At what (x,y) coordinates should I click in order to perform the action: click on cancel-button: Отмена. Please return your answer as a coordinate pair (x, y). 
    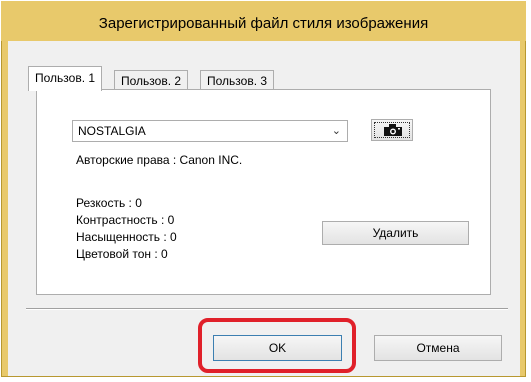
    Looking at the image, I should click on (438, 348).